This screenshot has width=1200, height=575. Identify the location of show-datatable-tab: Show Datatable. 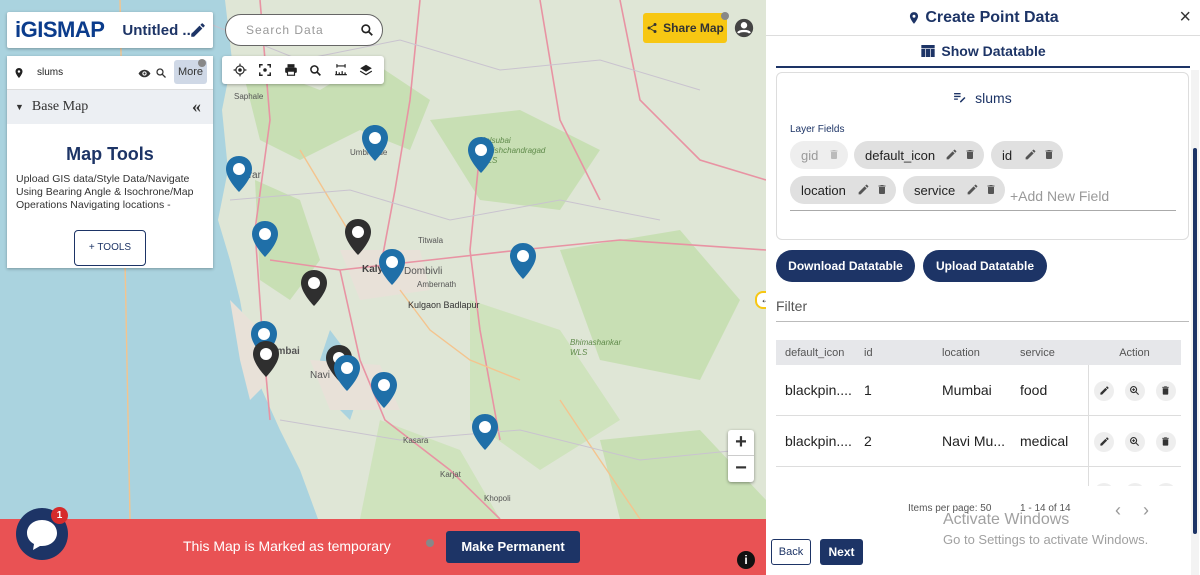
(983, 52).